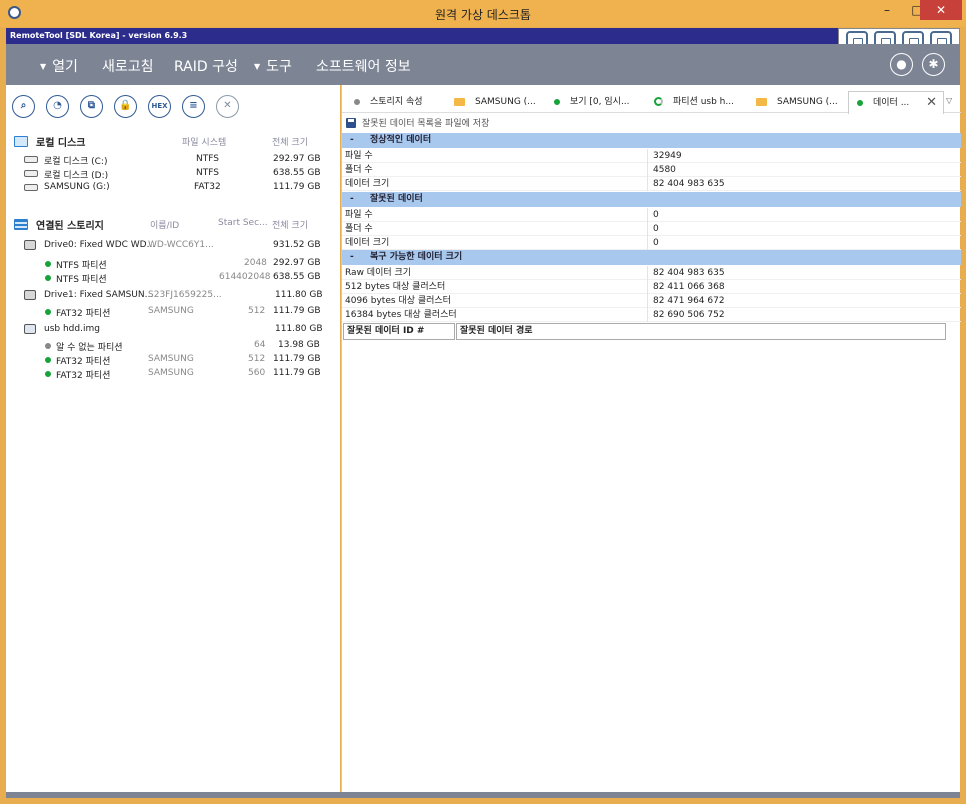 This screenshot has width=966, height=804. What do you see at coordinates (21, 141) in the screenshot?
I see `monitor-icon` at bounding box center [21, 141].